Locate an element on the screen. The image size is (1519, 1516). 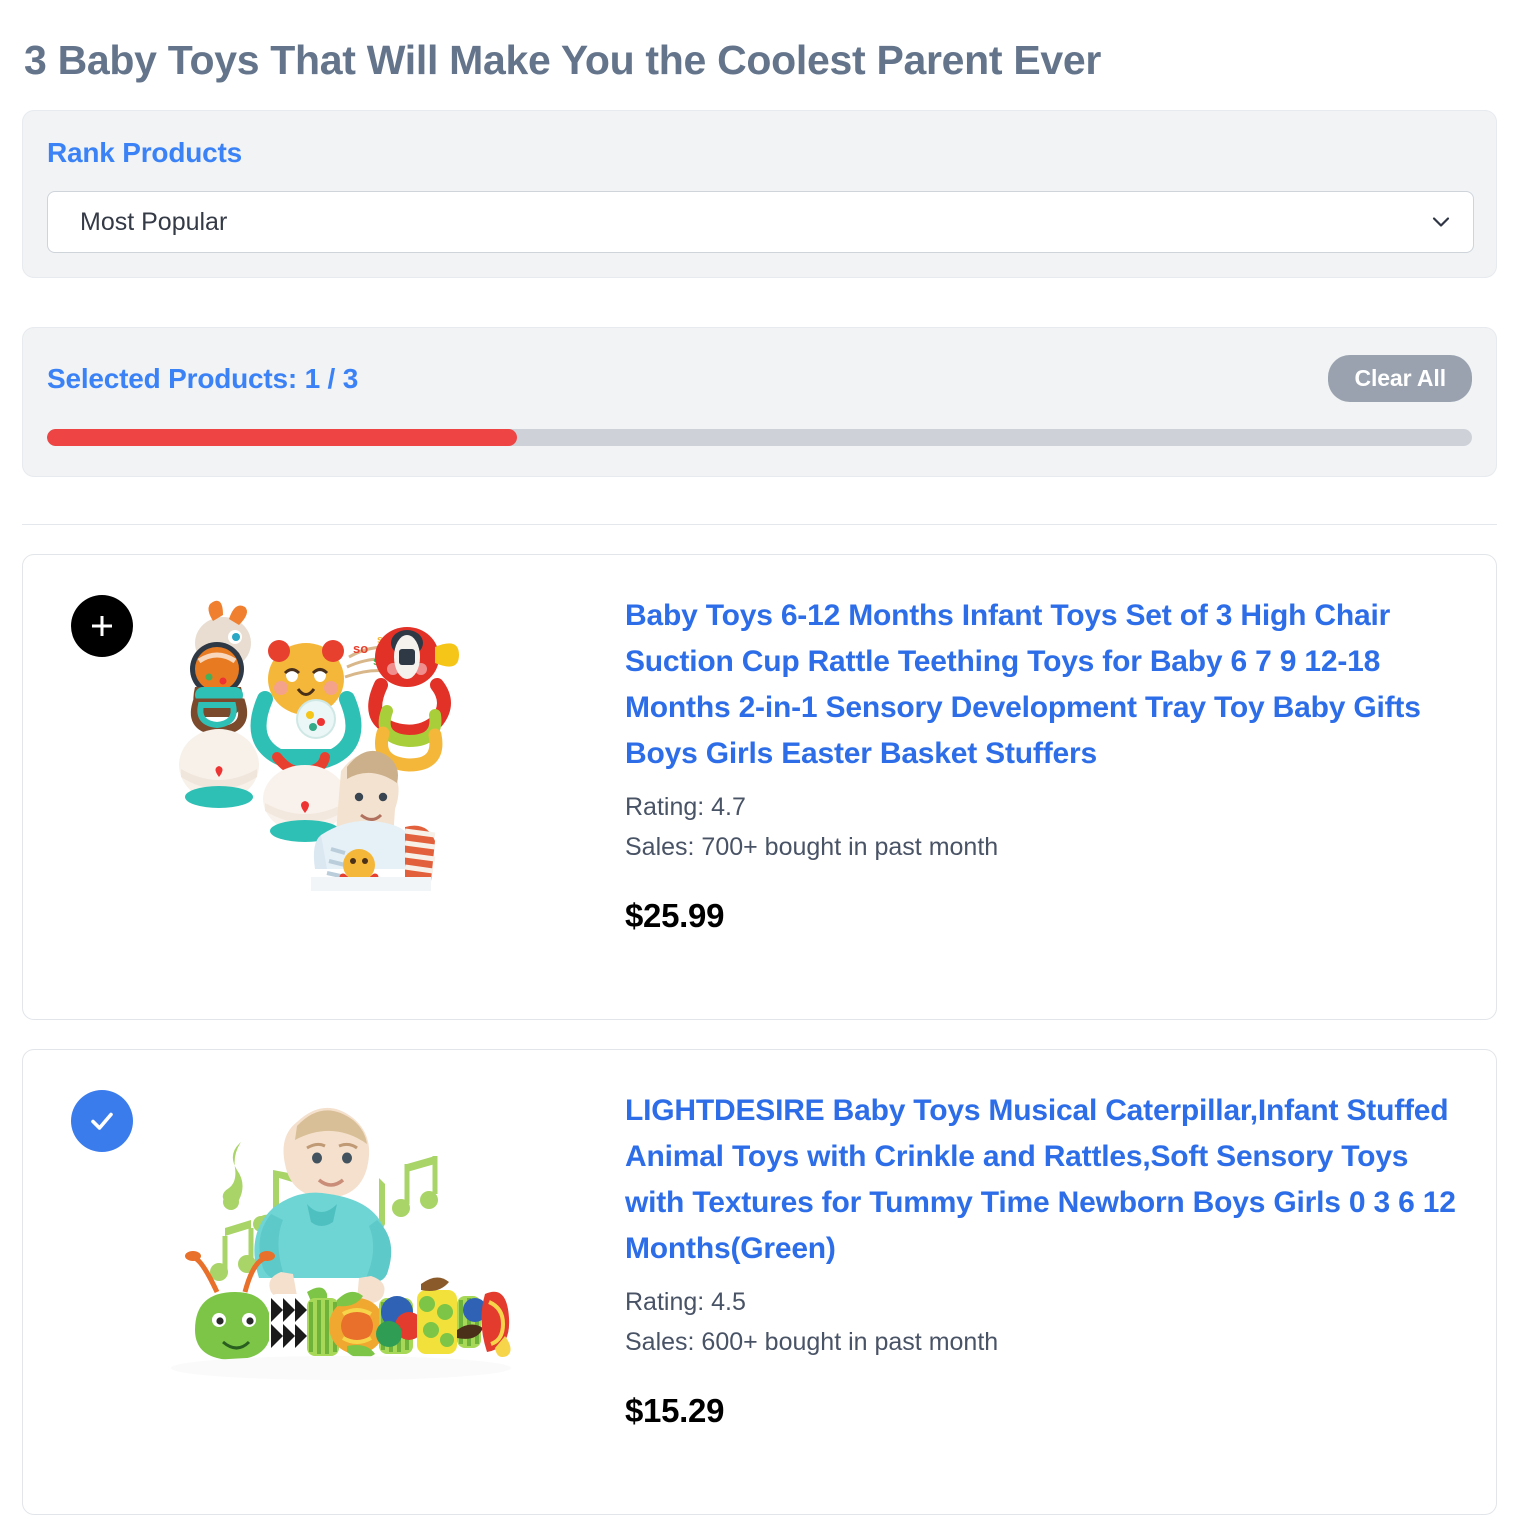
rank-products-panel: Rank Products Most Popular is located at coordinates (759, 194).